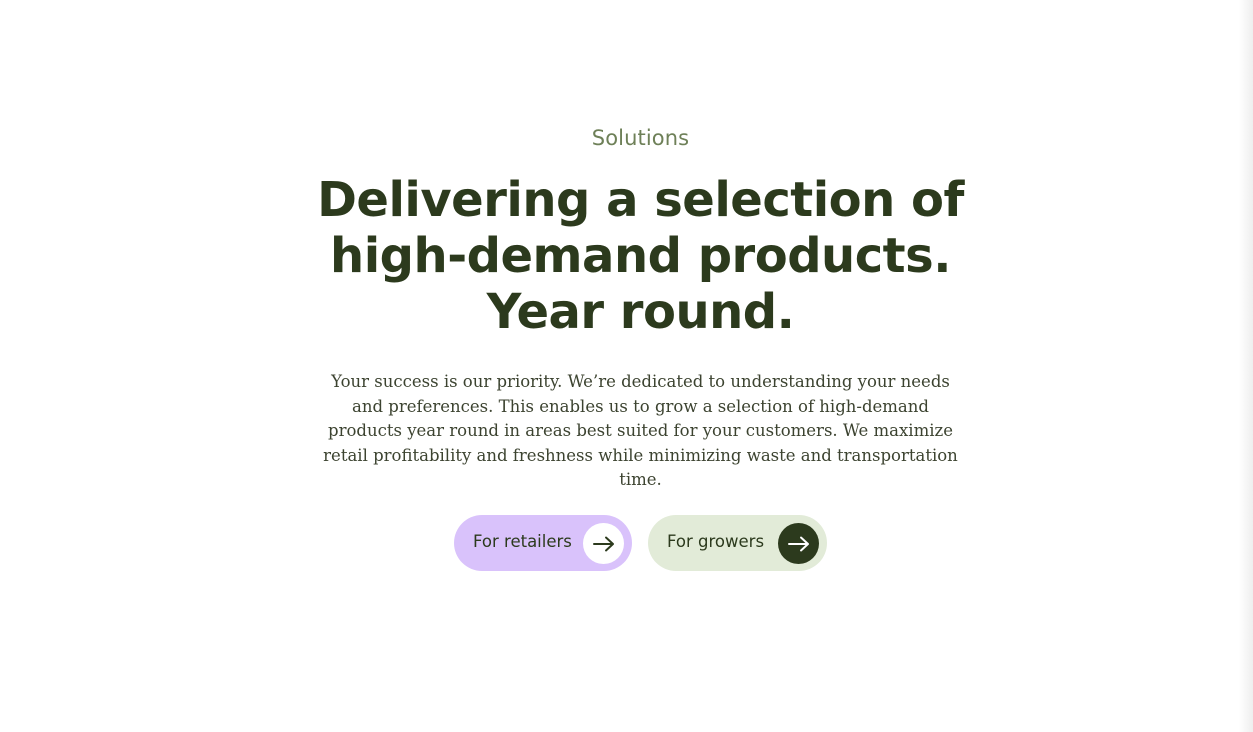  I want to click on page-edge-shadow, so click(1246, 366).